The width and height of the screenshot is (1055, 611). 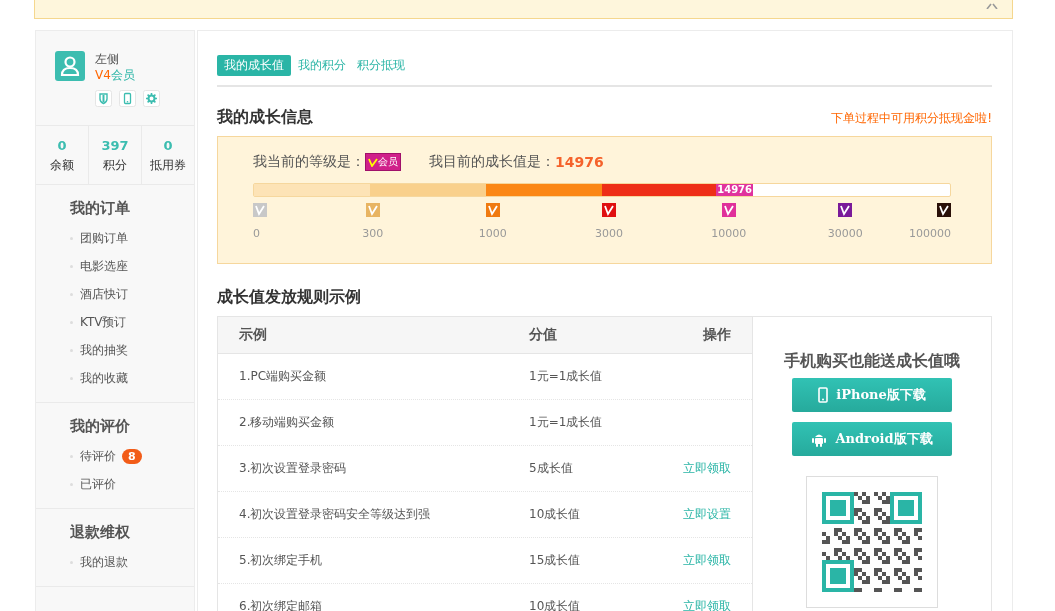 What do you see at coordinates (115, 75) in the screenshot?
I see `member-level: V4会员` at bounding box center [115, 75].